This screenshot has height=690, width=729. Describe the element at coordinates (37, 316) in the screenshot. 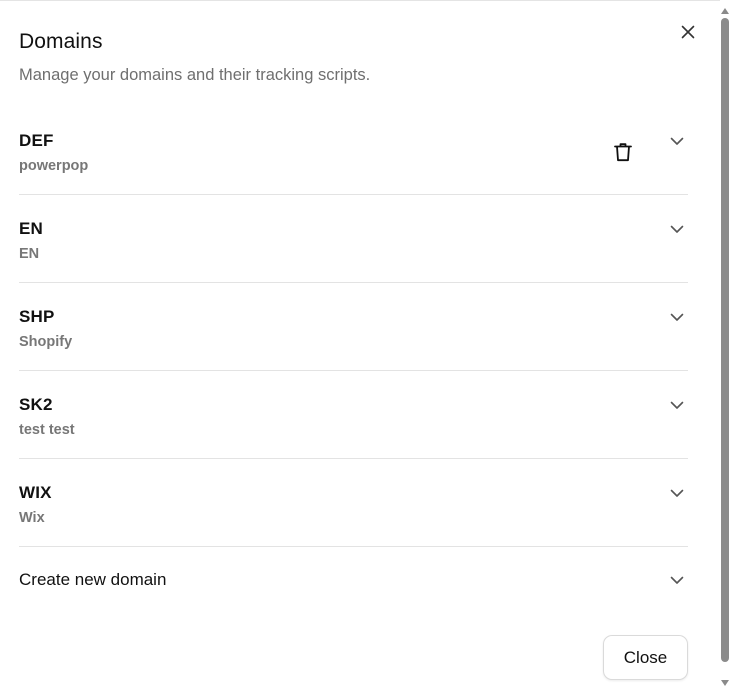

I see `domain-code: SHP` at that location.